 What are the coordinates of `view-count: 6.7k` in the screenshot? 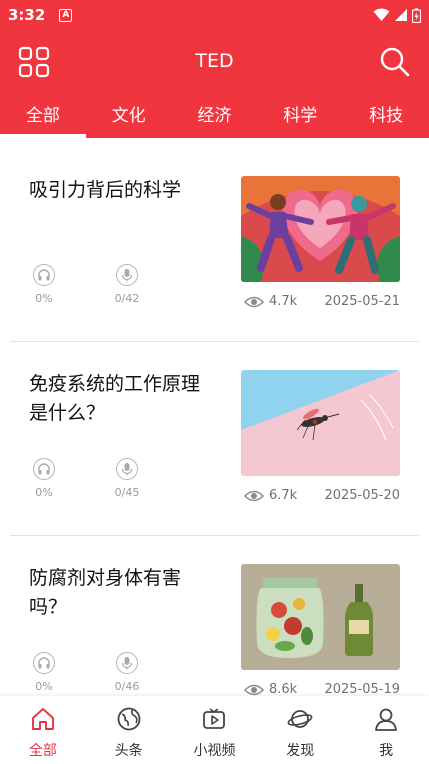 It's located at (283, 495).